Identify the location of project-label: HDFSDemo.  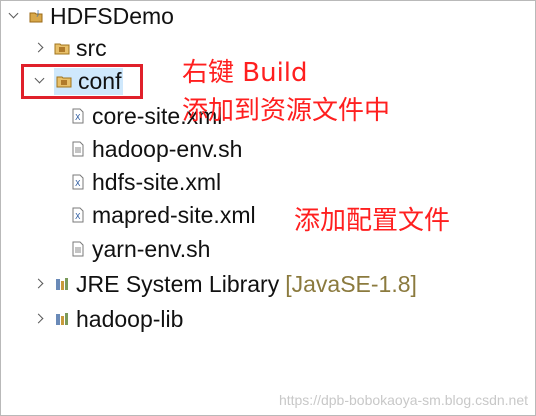
(112, 15).